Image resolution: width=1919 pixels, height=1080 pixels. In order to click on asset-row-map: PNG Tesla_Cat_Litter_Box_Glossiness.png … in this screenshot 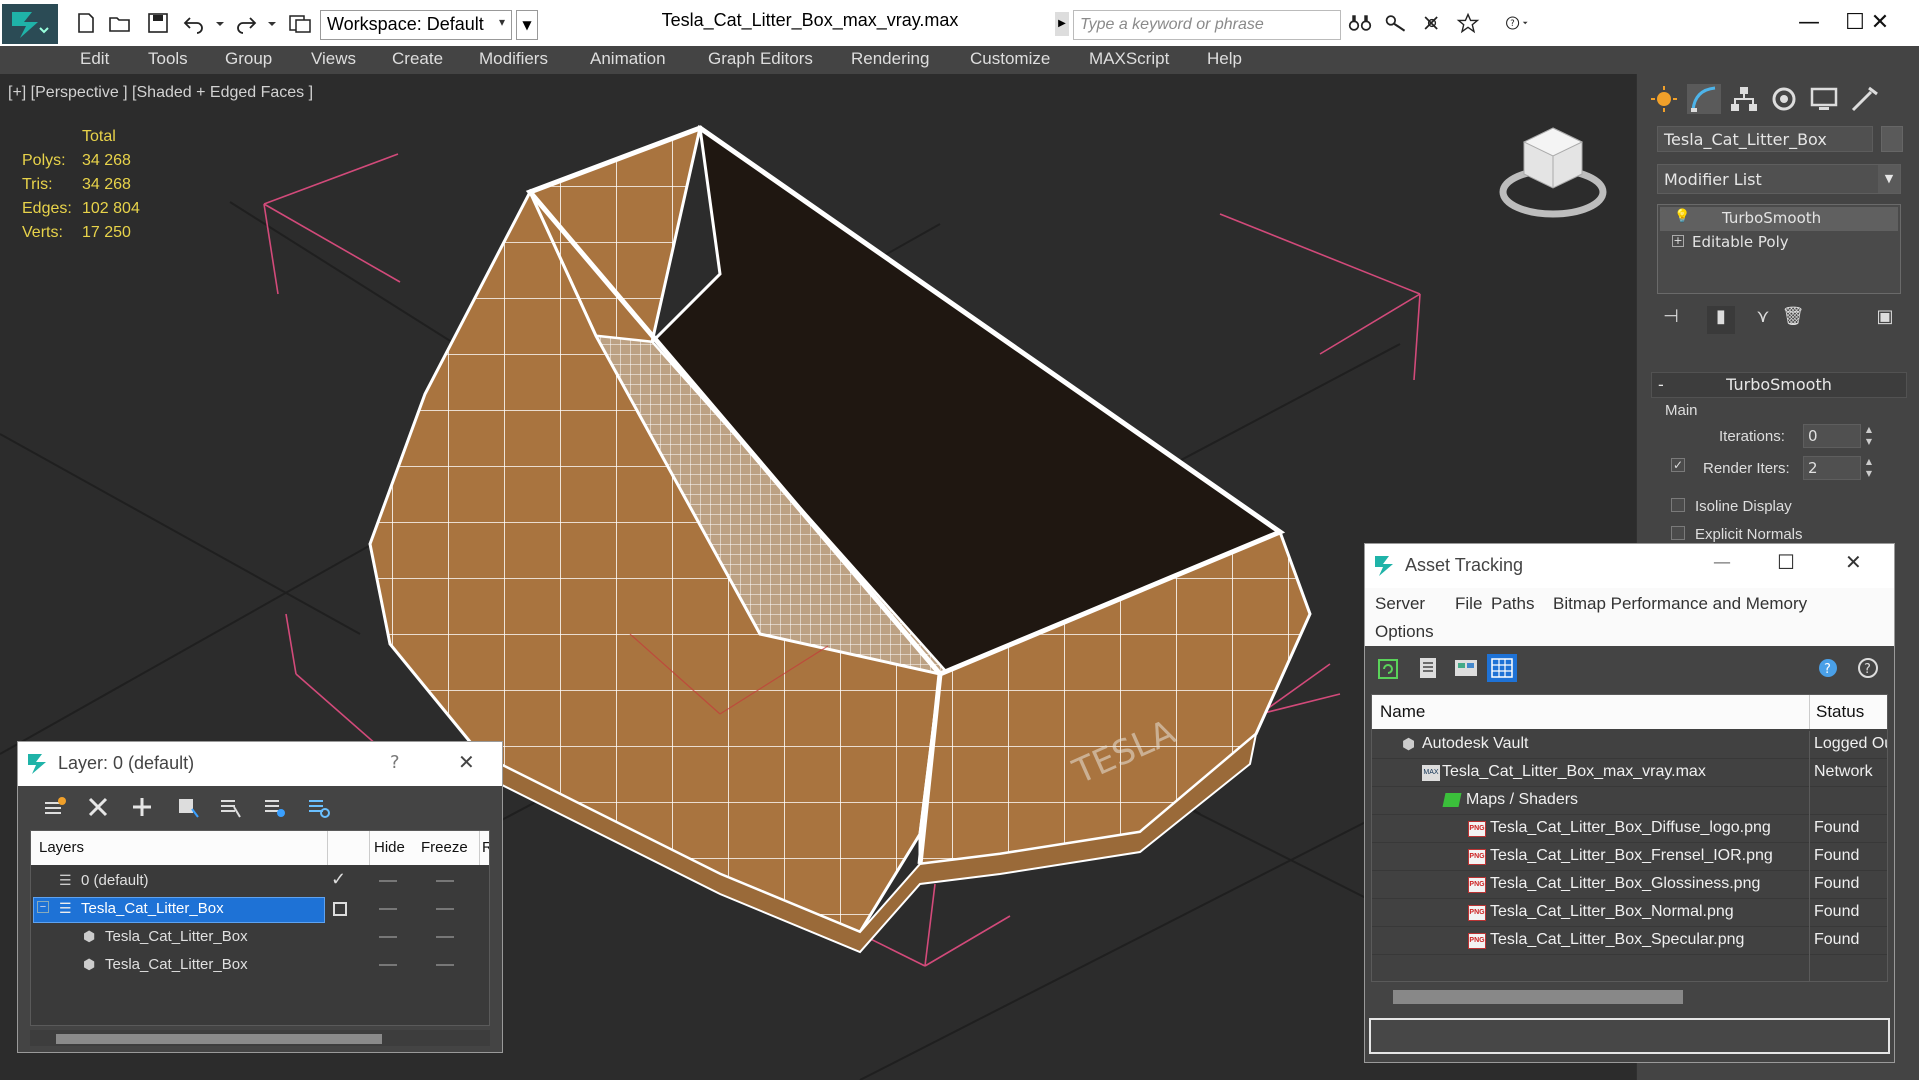, I will do `click(1629, 885)`.